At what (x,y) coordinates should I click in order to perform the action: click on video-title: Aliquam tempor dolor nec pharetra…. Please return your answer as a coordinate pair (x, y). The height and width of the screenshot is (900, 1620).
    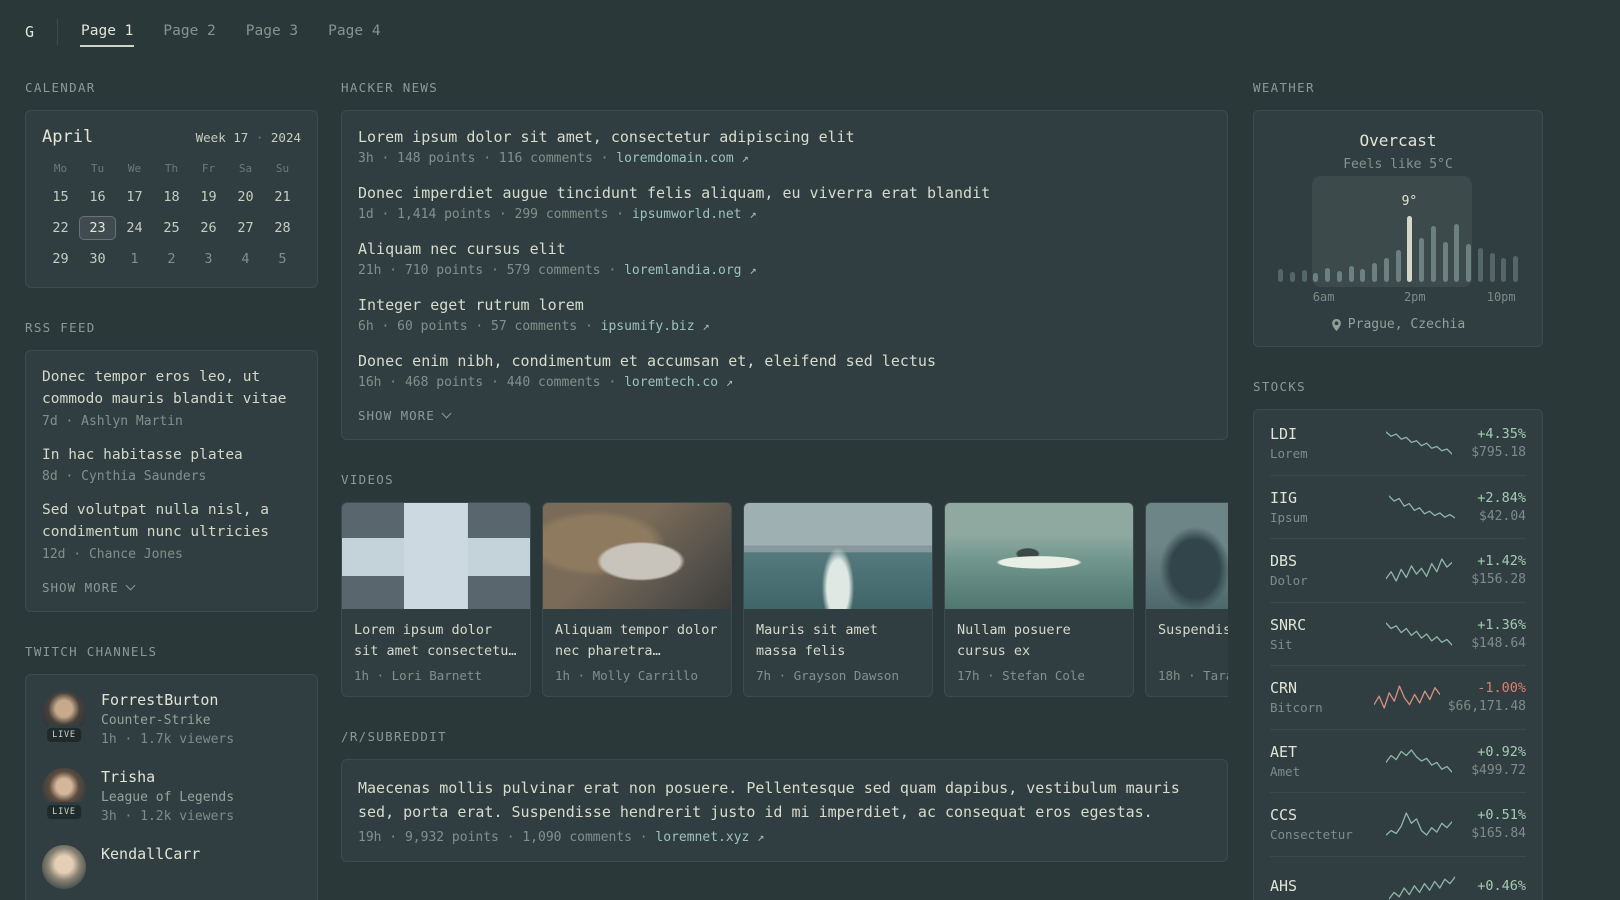
    Looking at the image, I should click on (637, 641).